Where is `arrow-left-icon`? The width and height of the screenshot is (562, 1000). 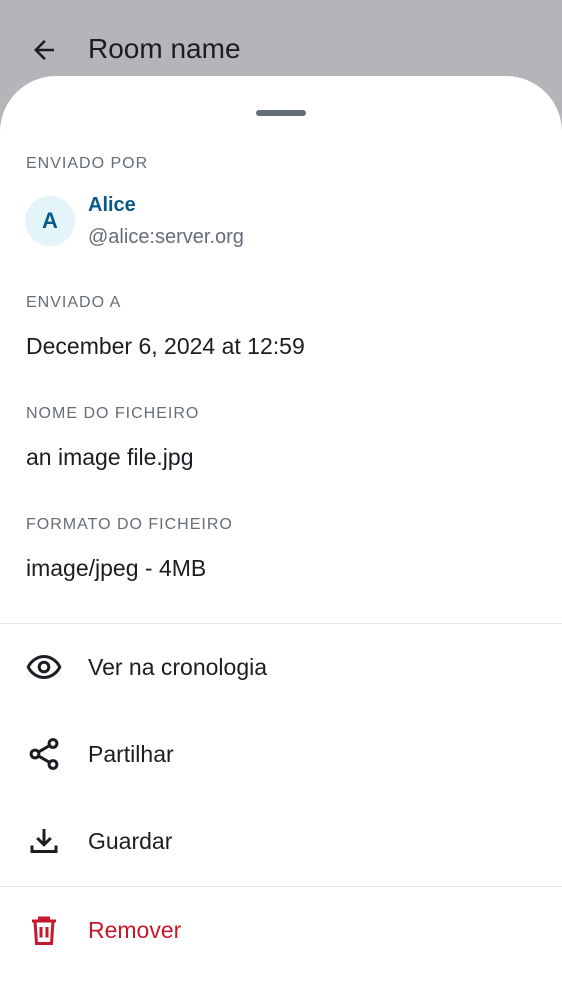 arrow-left-icon is located at coordinates (44, 50).